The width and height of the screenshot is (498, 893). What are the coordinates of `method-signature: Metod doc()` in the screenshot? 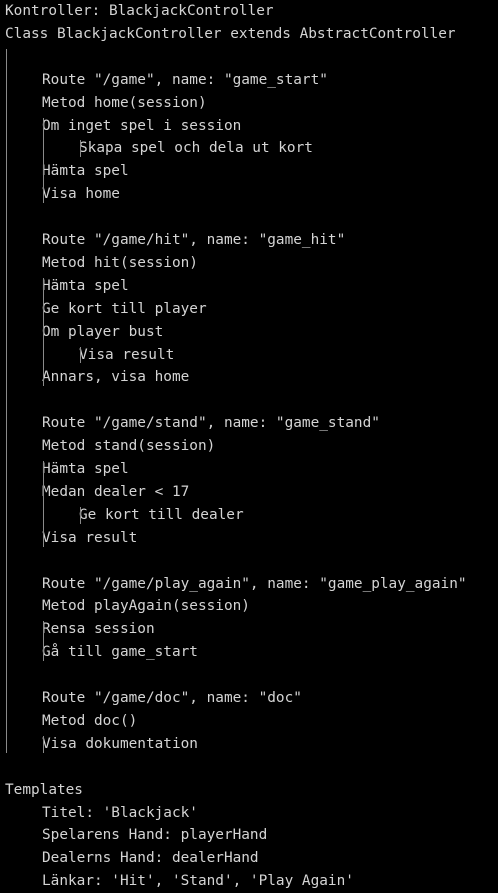 It's located at (90, 720).